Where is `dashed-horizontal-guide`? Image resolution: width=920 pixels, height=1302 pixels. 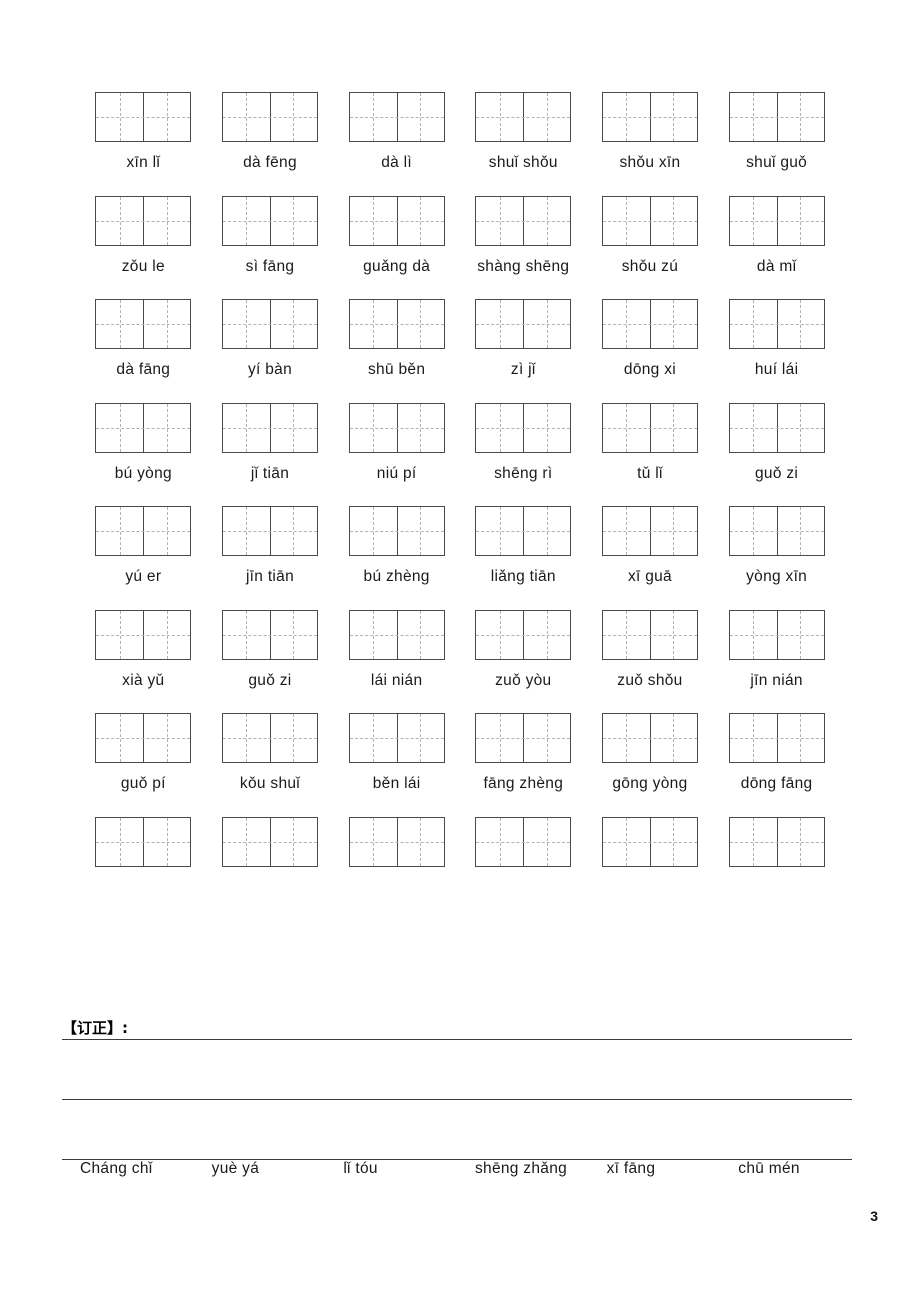 dashed-horizontal-guide is located at coordinates (523, 117).